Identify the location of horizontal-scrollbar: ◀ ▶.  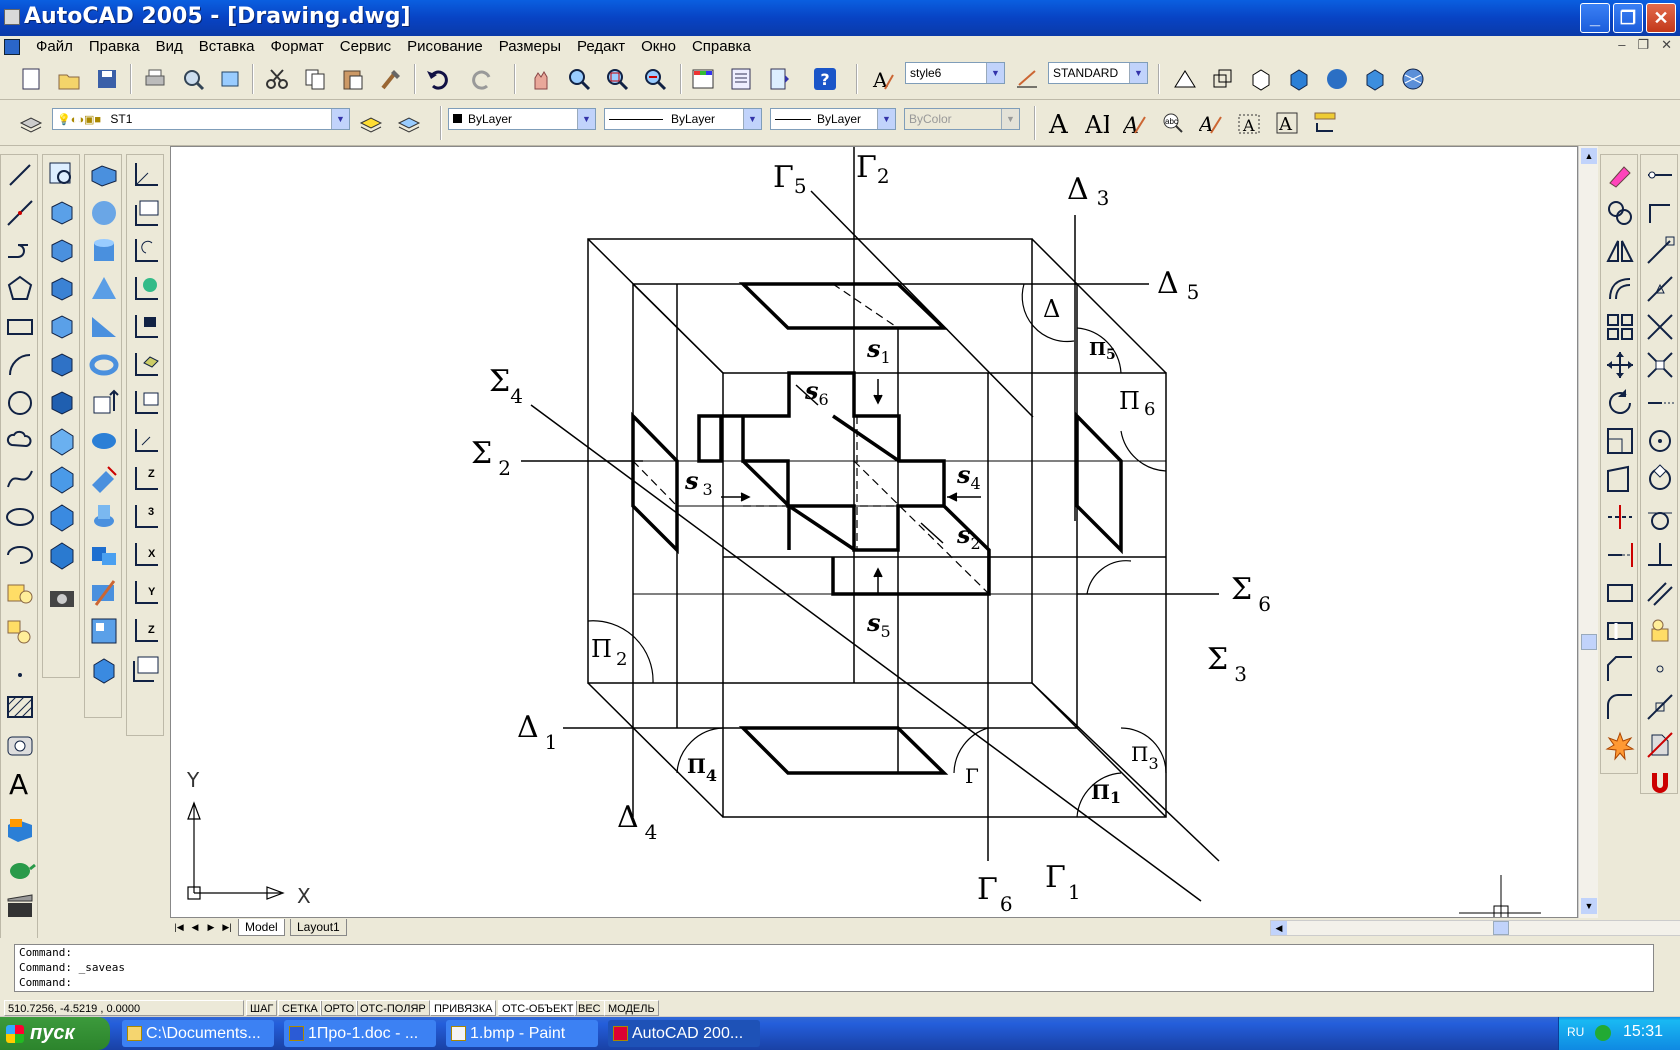
(1475, 928).